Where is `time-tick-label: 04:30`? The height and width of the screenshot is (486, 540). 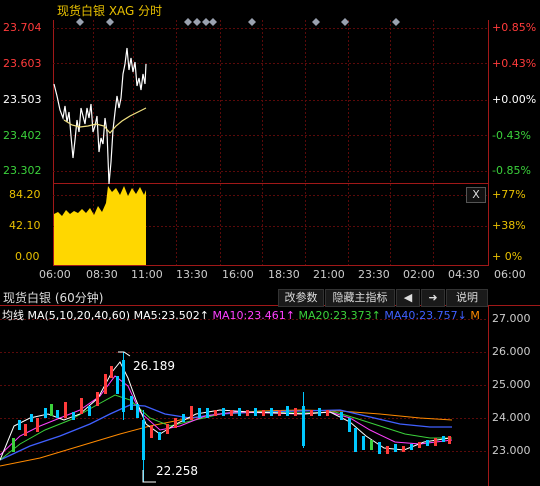 time-tick-label: 04:30 is located at coordinates (464, 274).